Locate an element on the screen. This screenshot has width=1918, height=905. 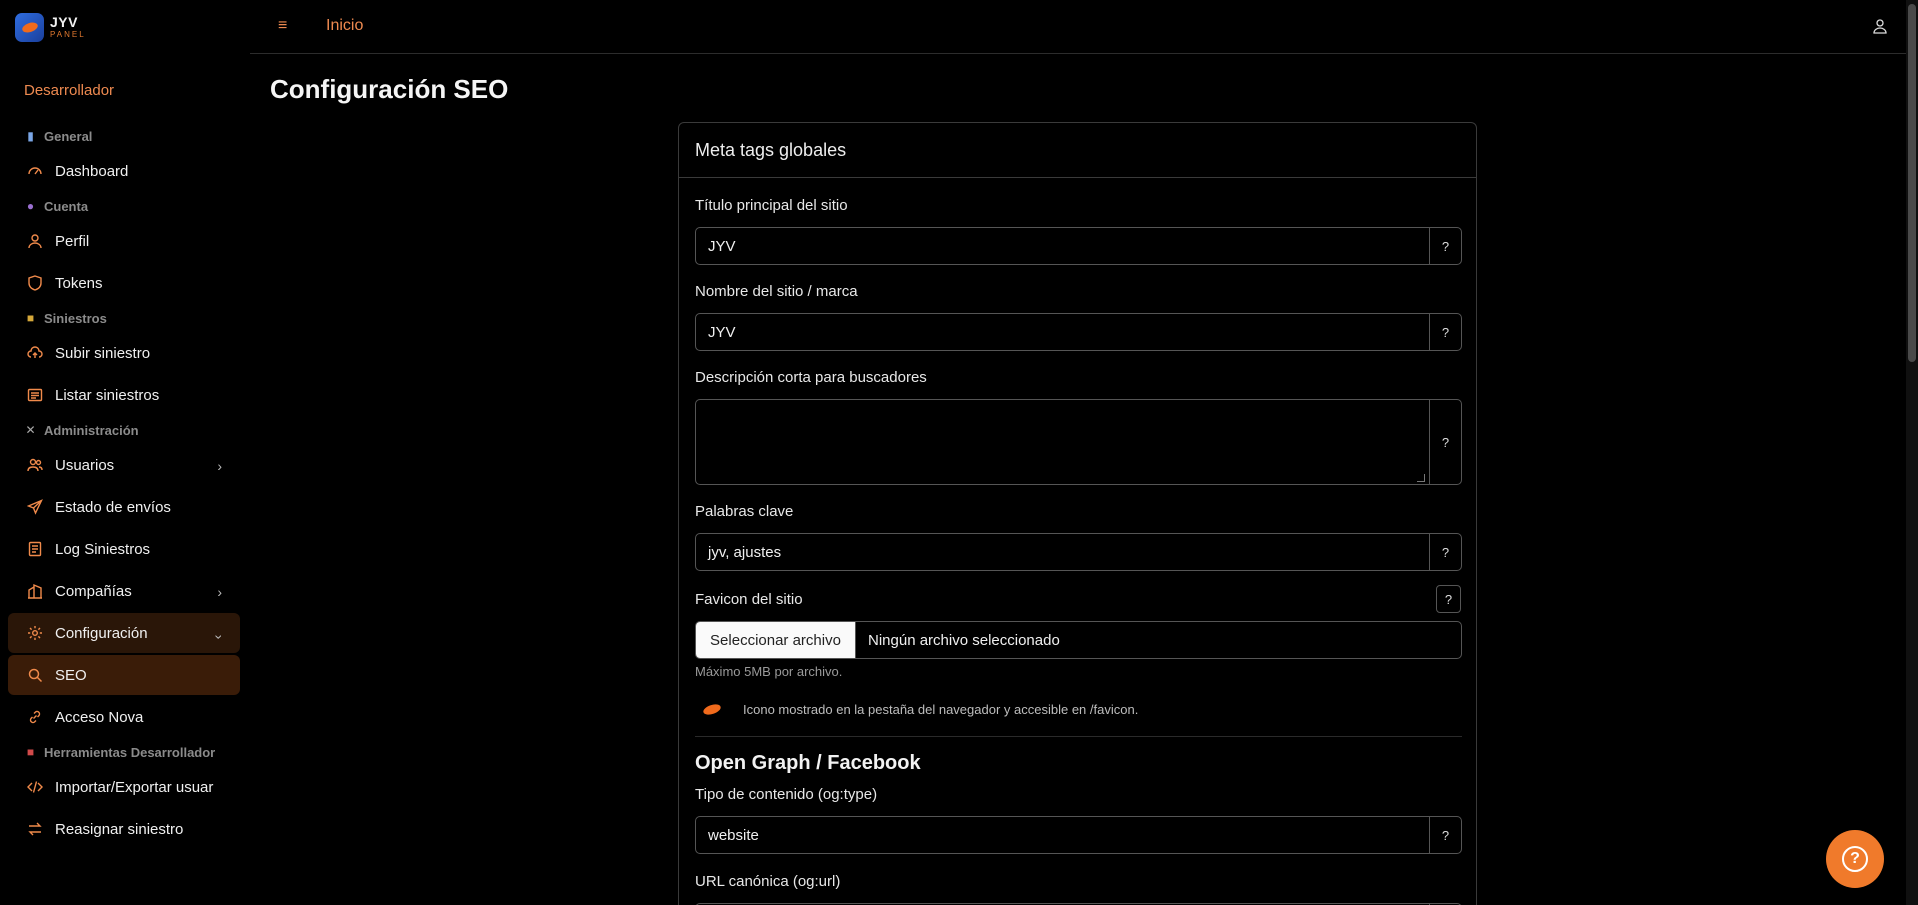
site-name-input-group: JYV ? is located at coordinates (1078, 332).